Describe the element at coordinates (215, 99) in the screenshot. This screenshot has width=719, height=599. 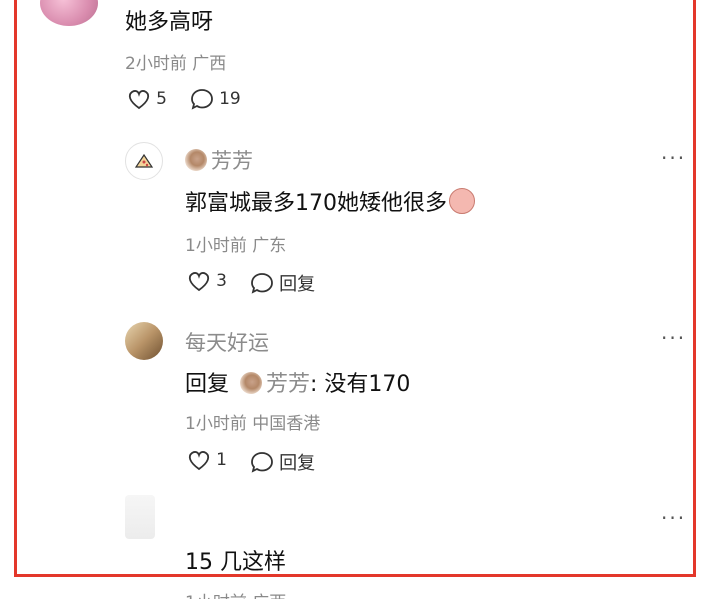
I see `comment-button: 19` at that location.